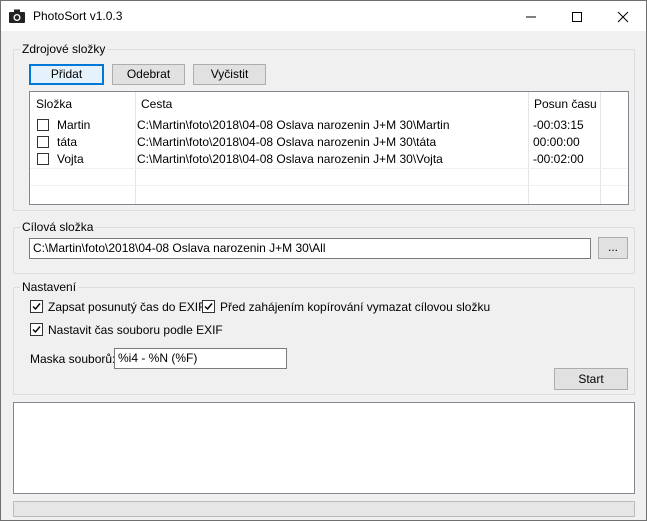 This screenshot has width=647, height=521. What do you see at coordinates (58, 227) in the screenshot?
I see `target-folder-legend: Cílová složka` at bounding box center [58, 227].